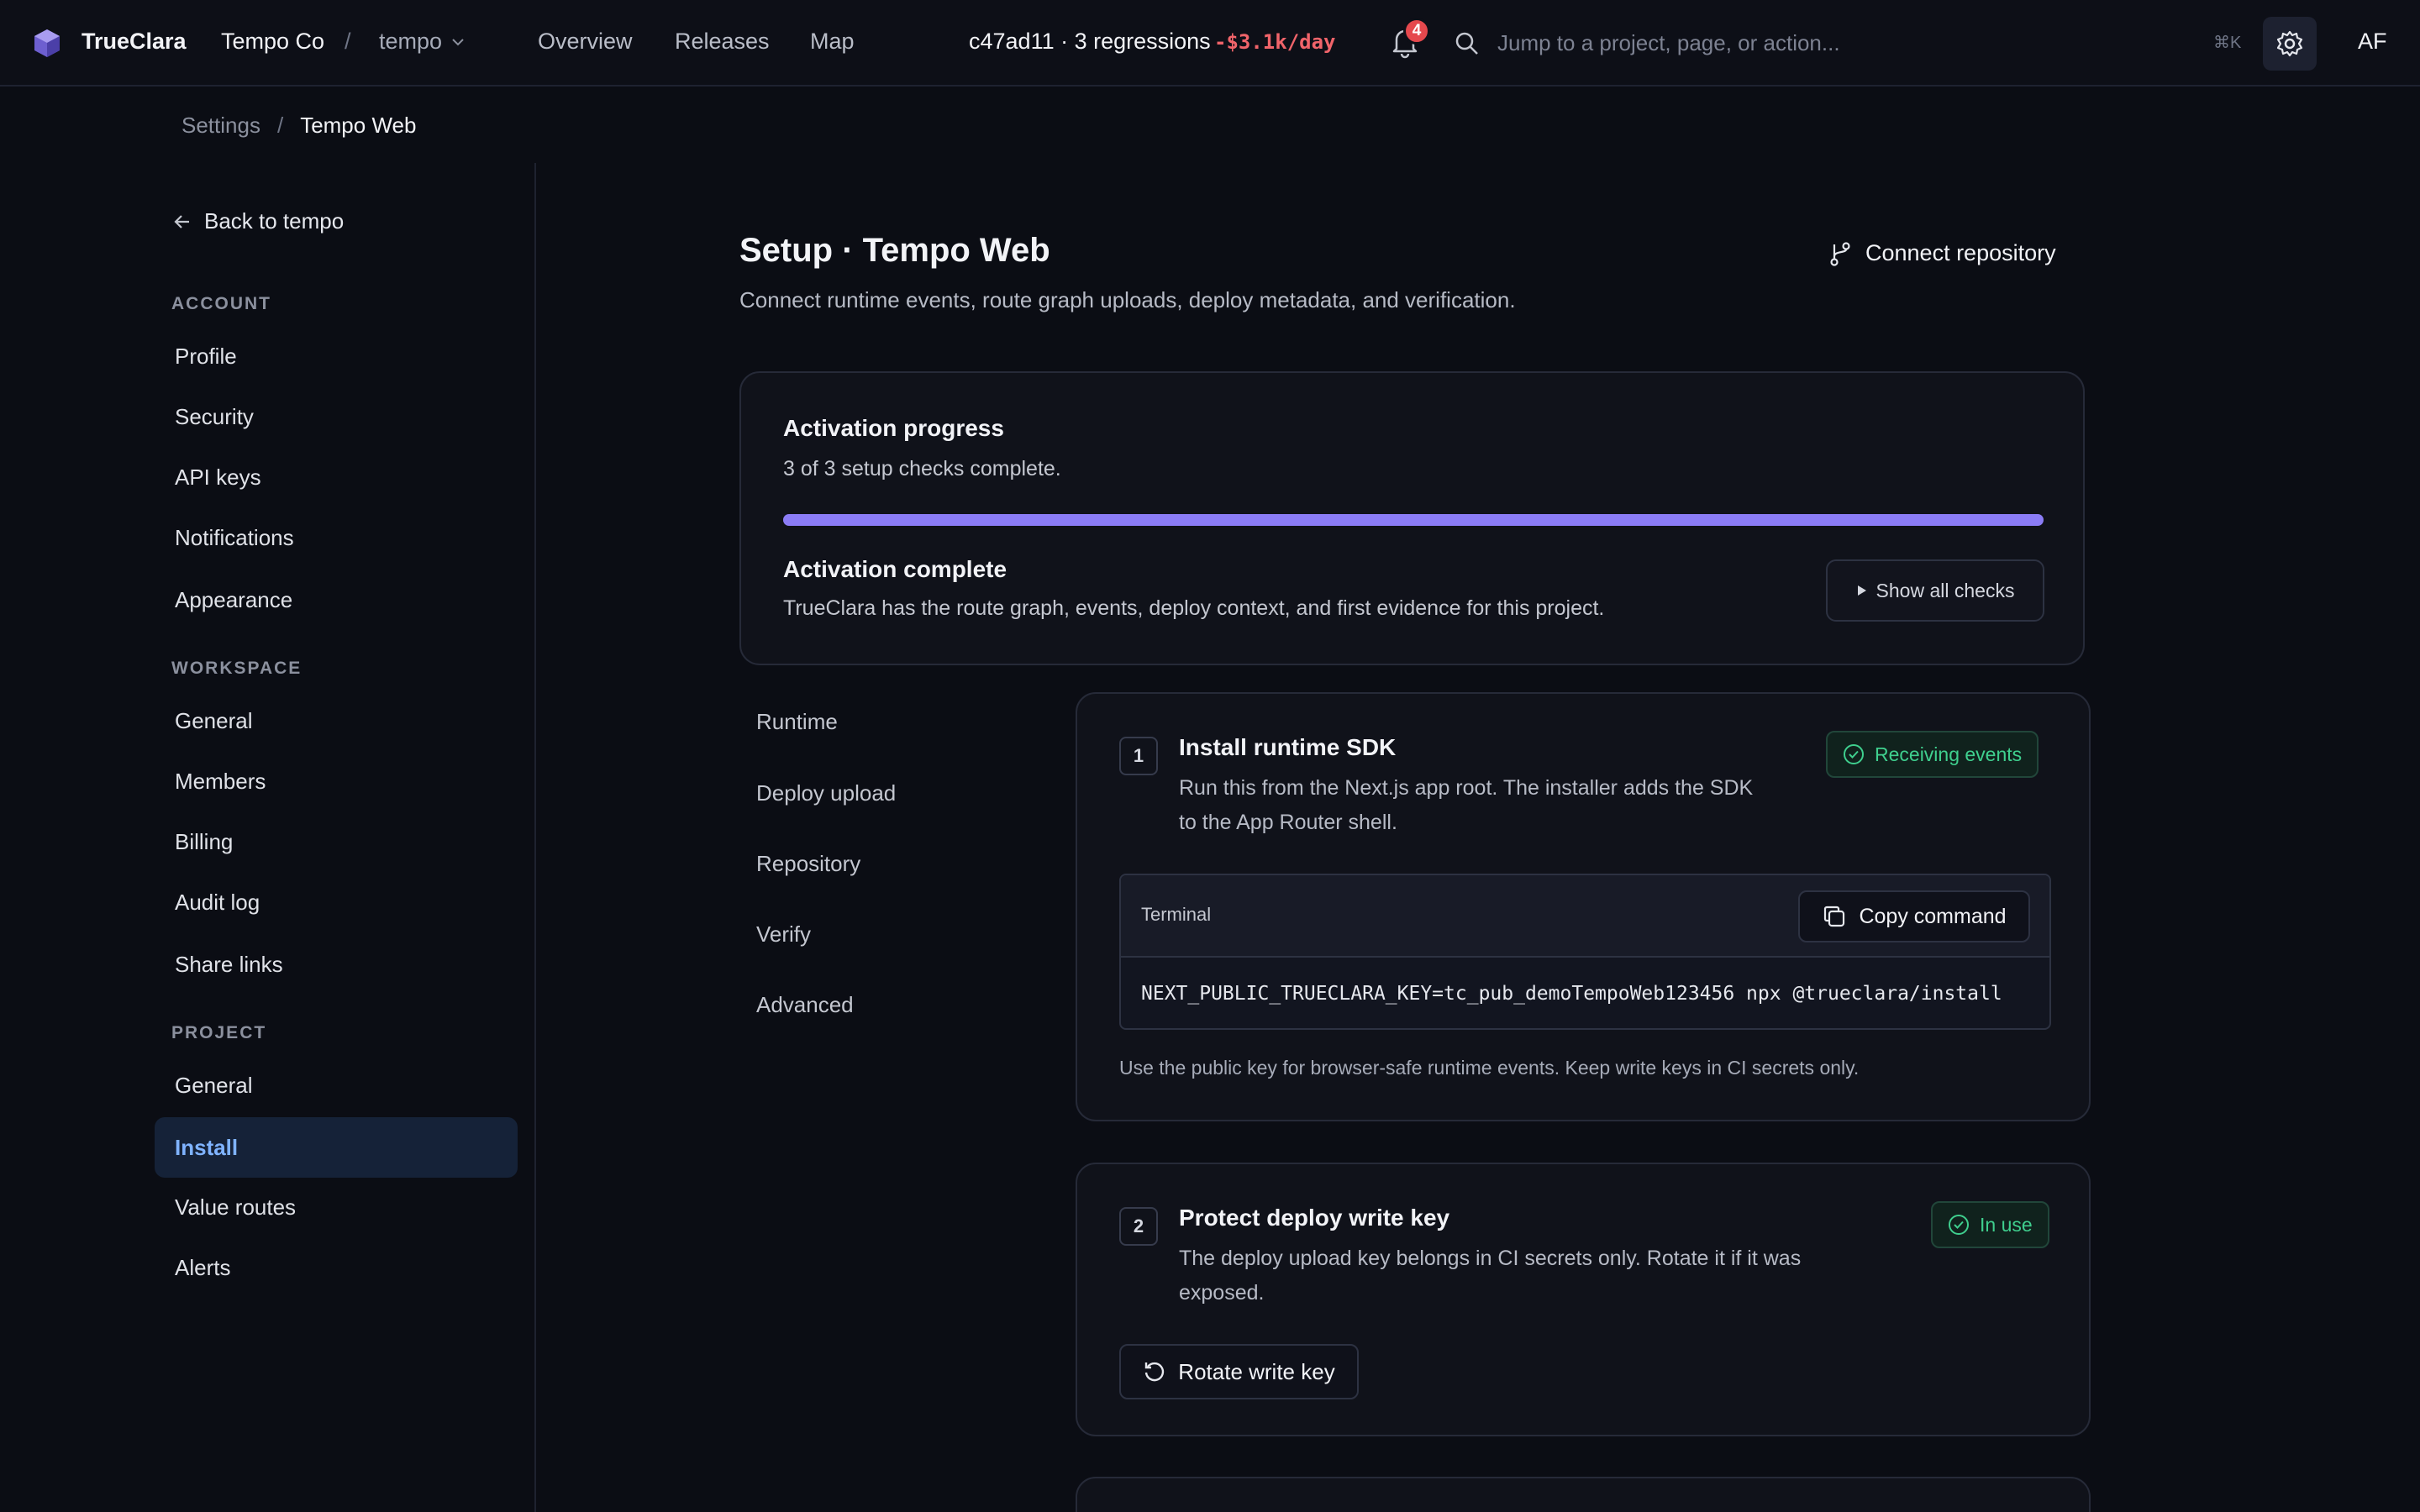 The height and width of the screenshot is (1512, 2420). I want to click on show-all-checks-button: Show all checks, so click(1935, 590).